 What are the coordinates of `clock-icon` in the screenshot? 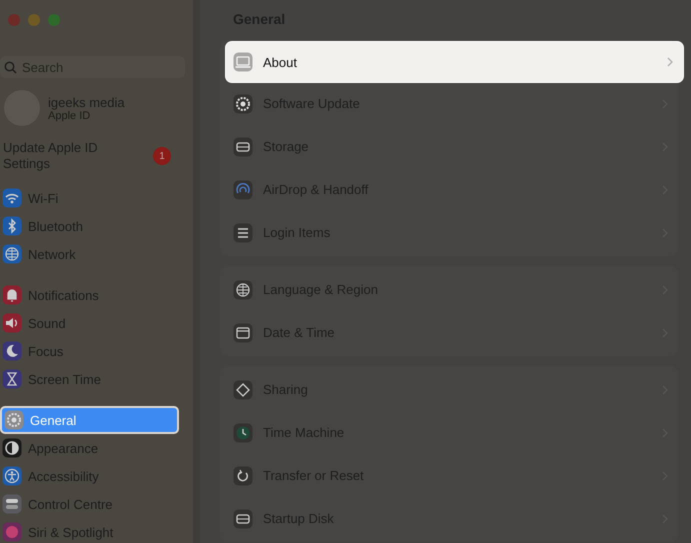 It's located at (243, 432).